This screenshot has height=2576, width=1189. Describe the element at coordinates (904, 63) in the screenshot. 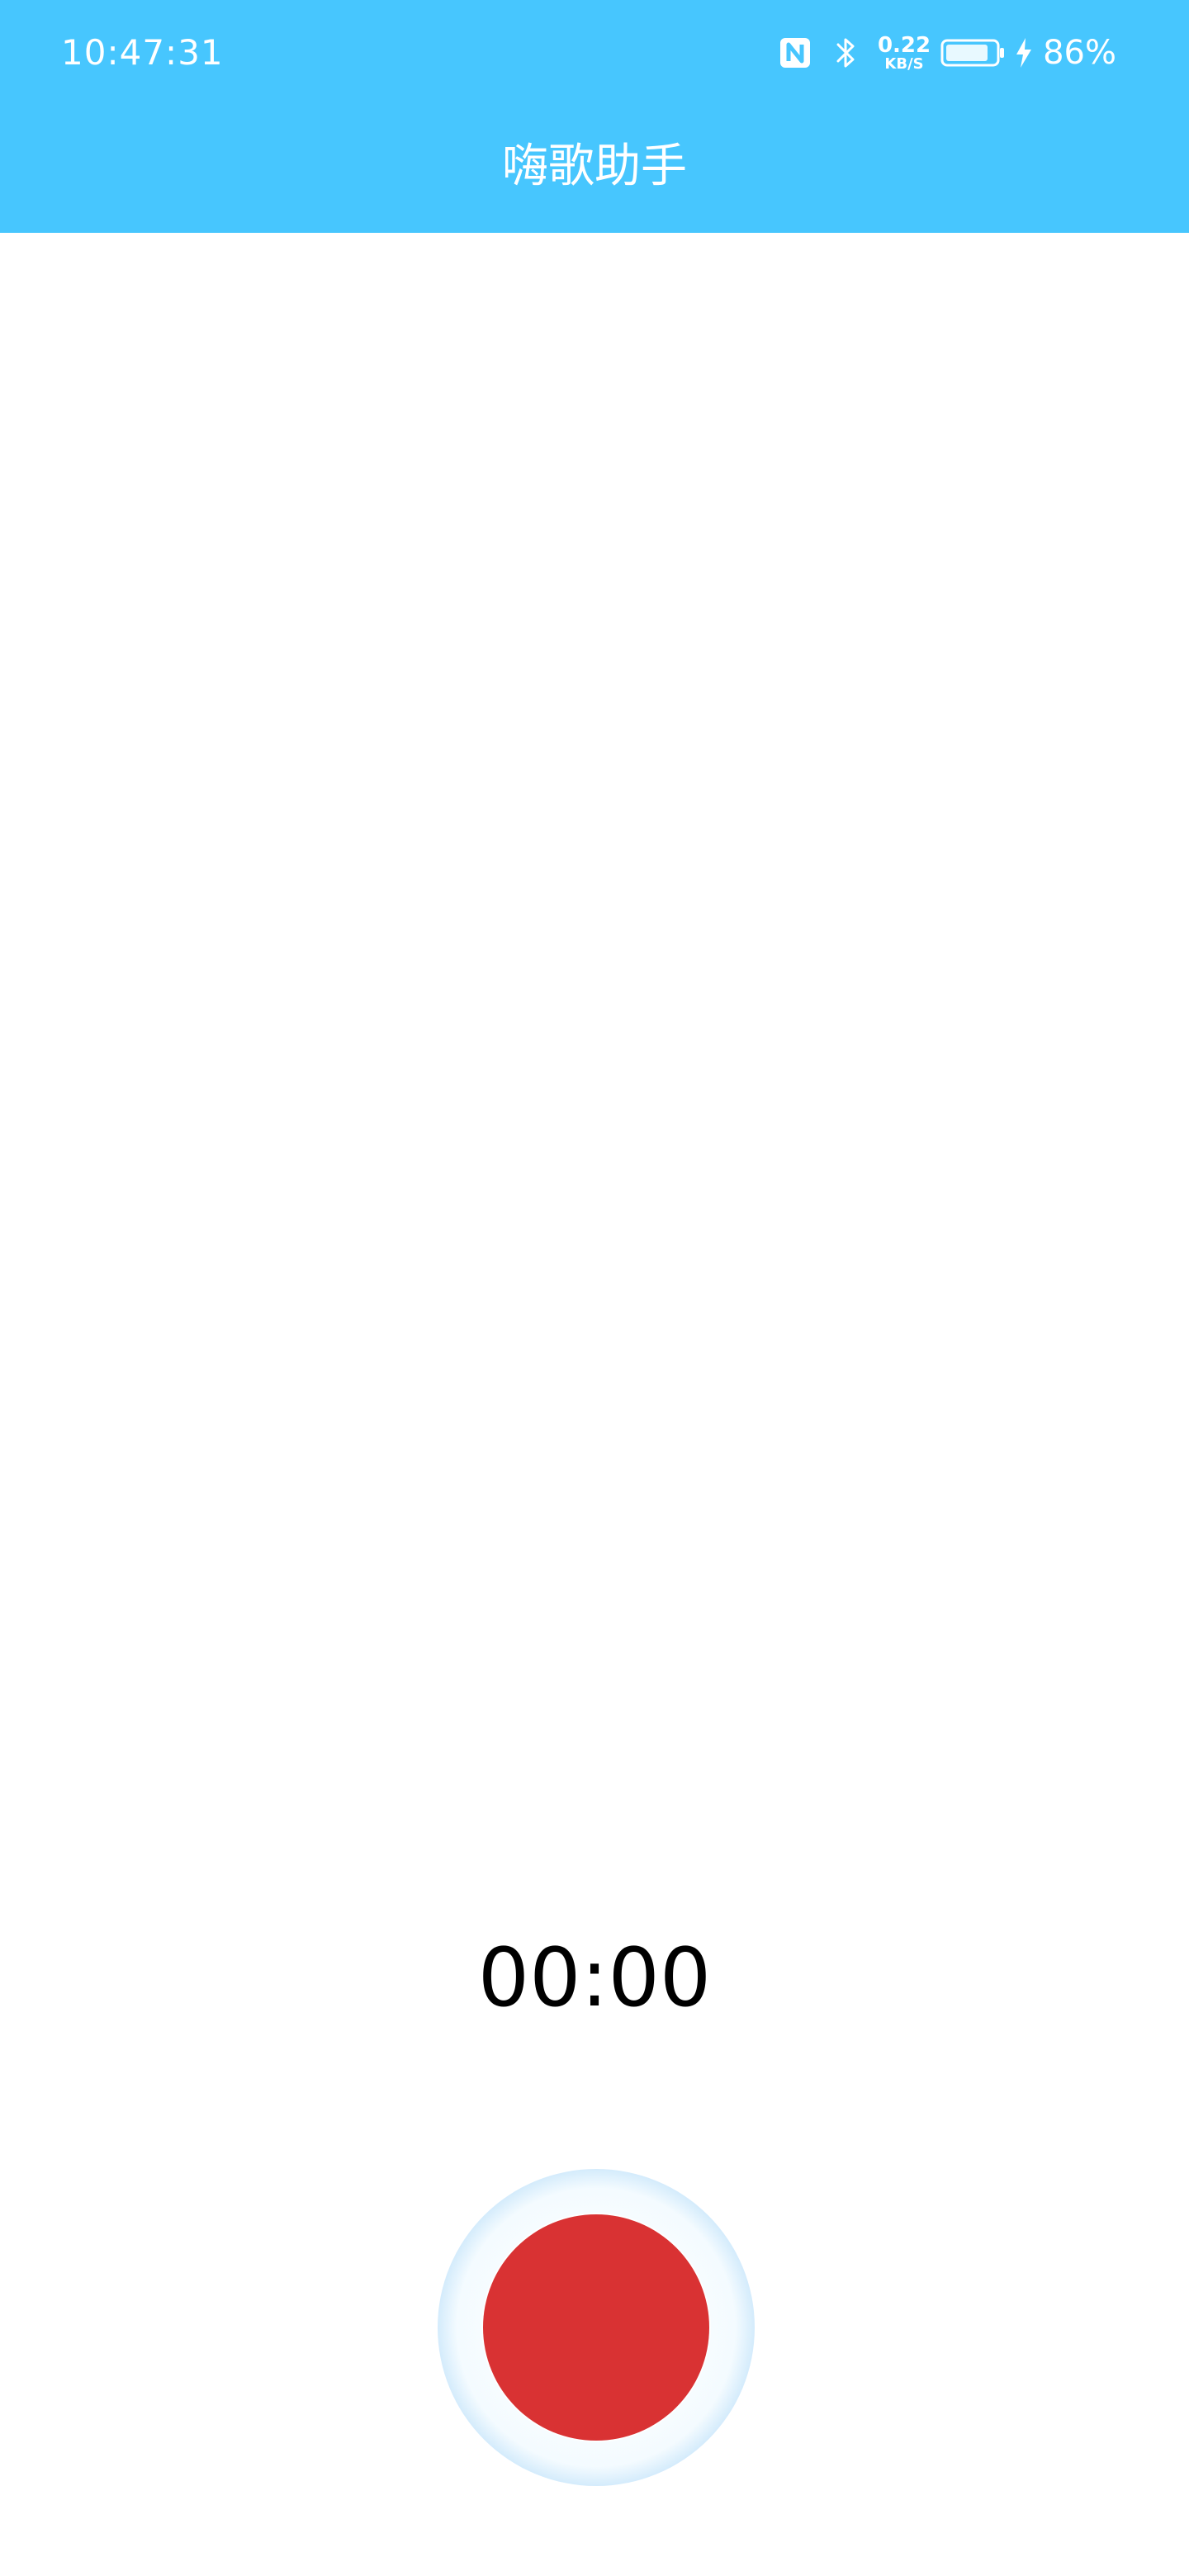

I see `network-speed-unit: KB/S` at that location.